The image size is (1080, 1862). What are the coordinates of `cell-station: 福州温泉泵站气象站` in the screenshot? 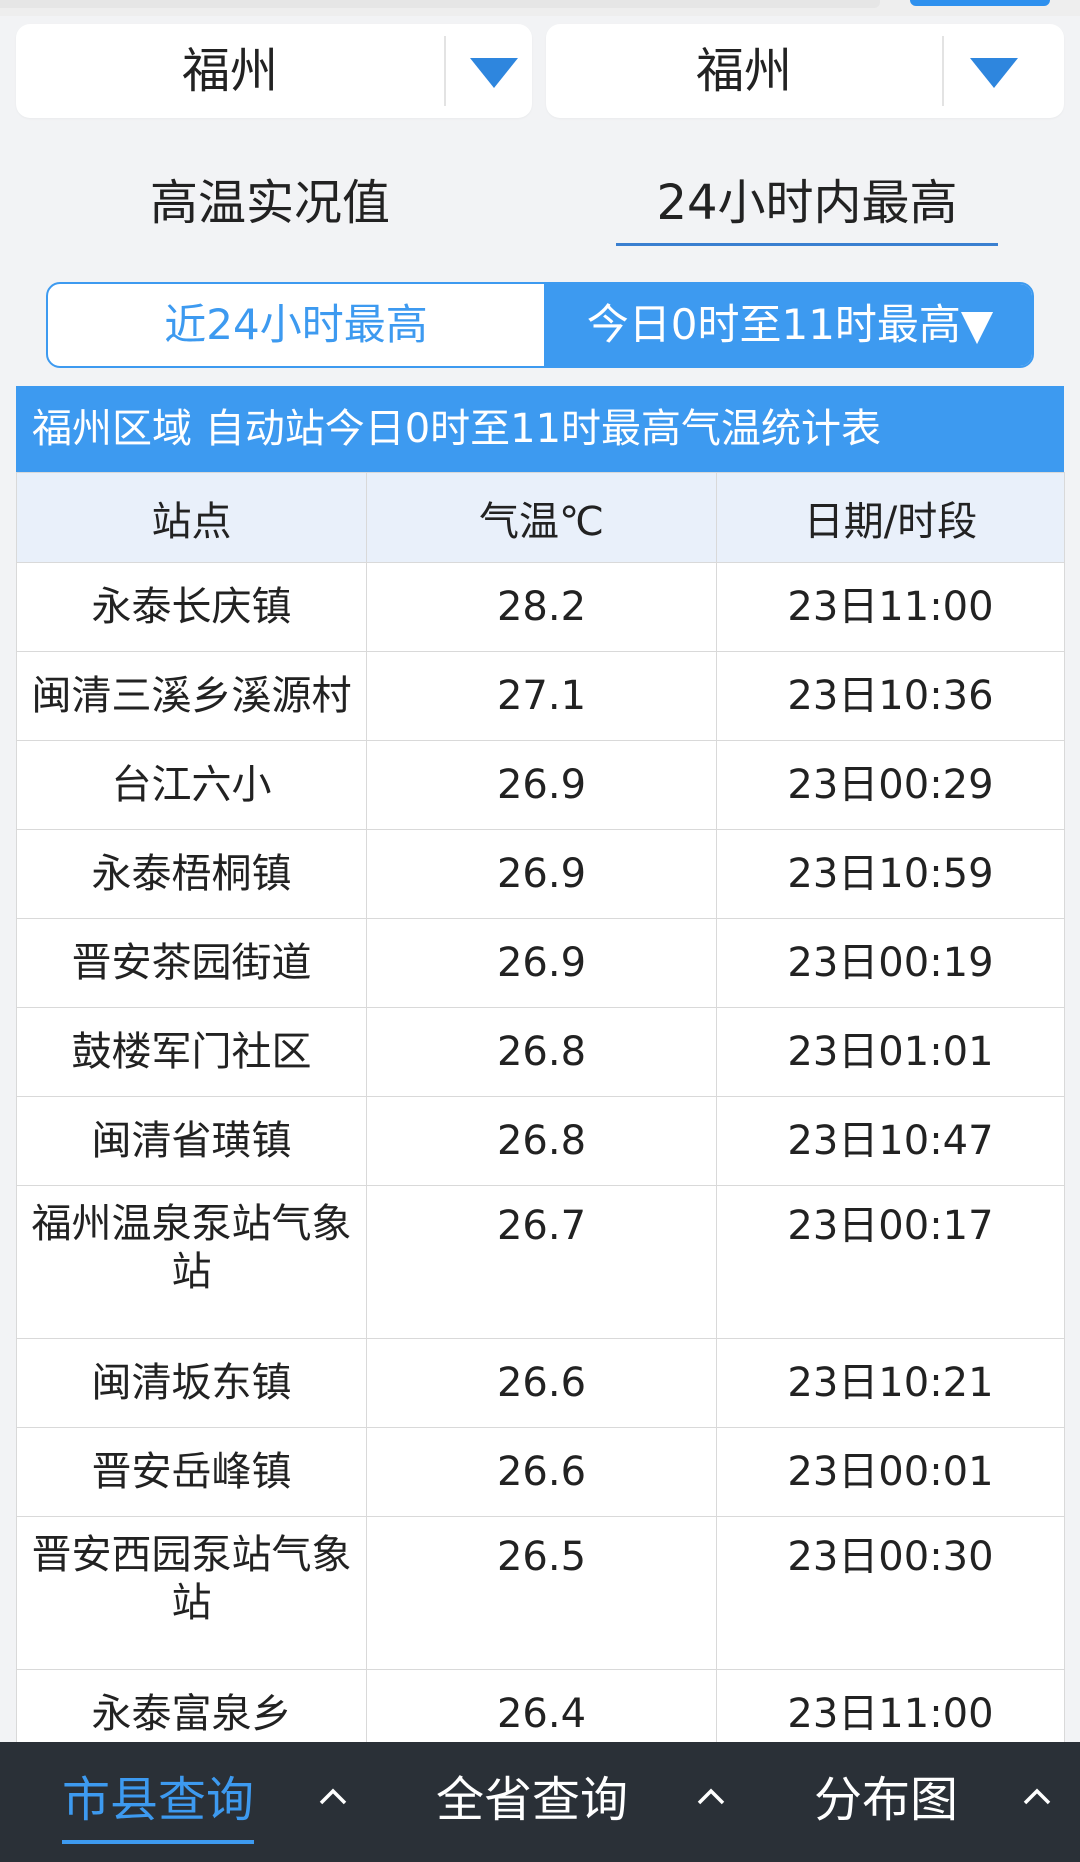 It's located at (191, 1262).